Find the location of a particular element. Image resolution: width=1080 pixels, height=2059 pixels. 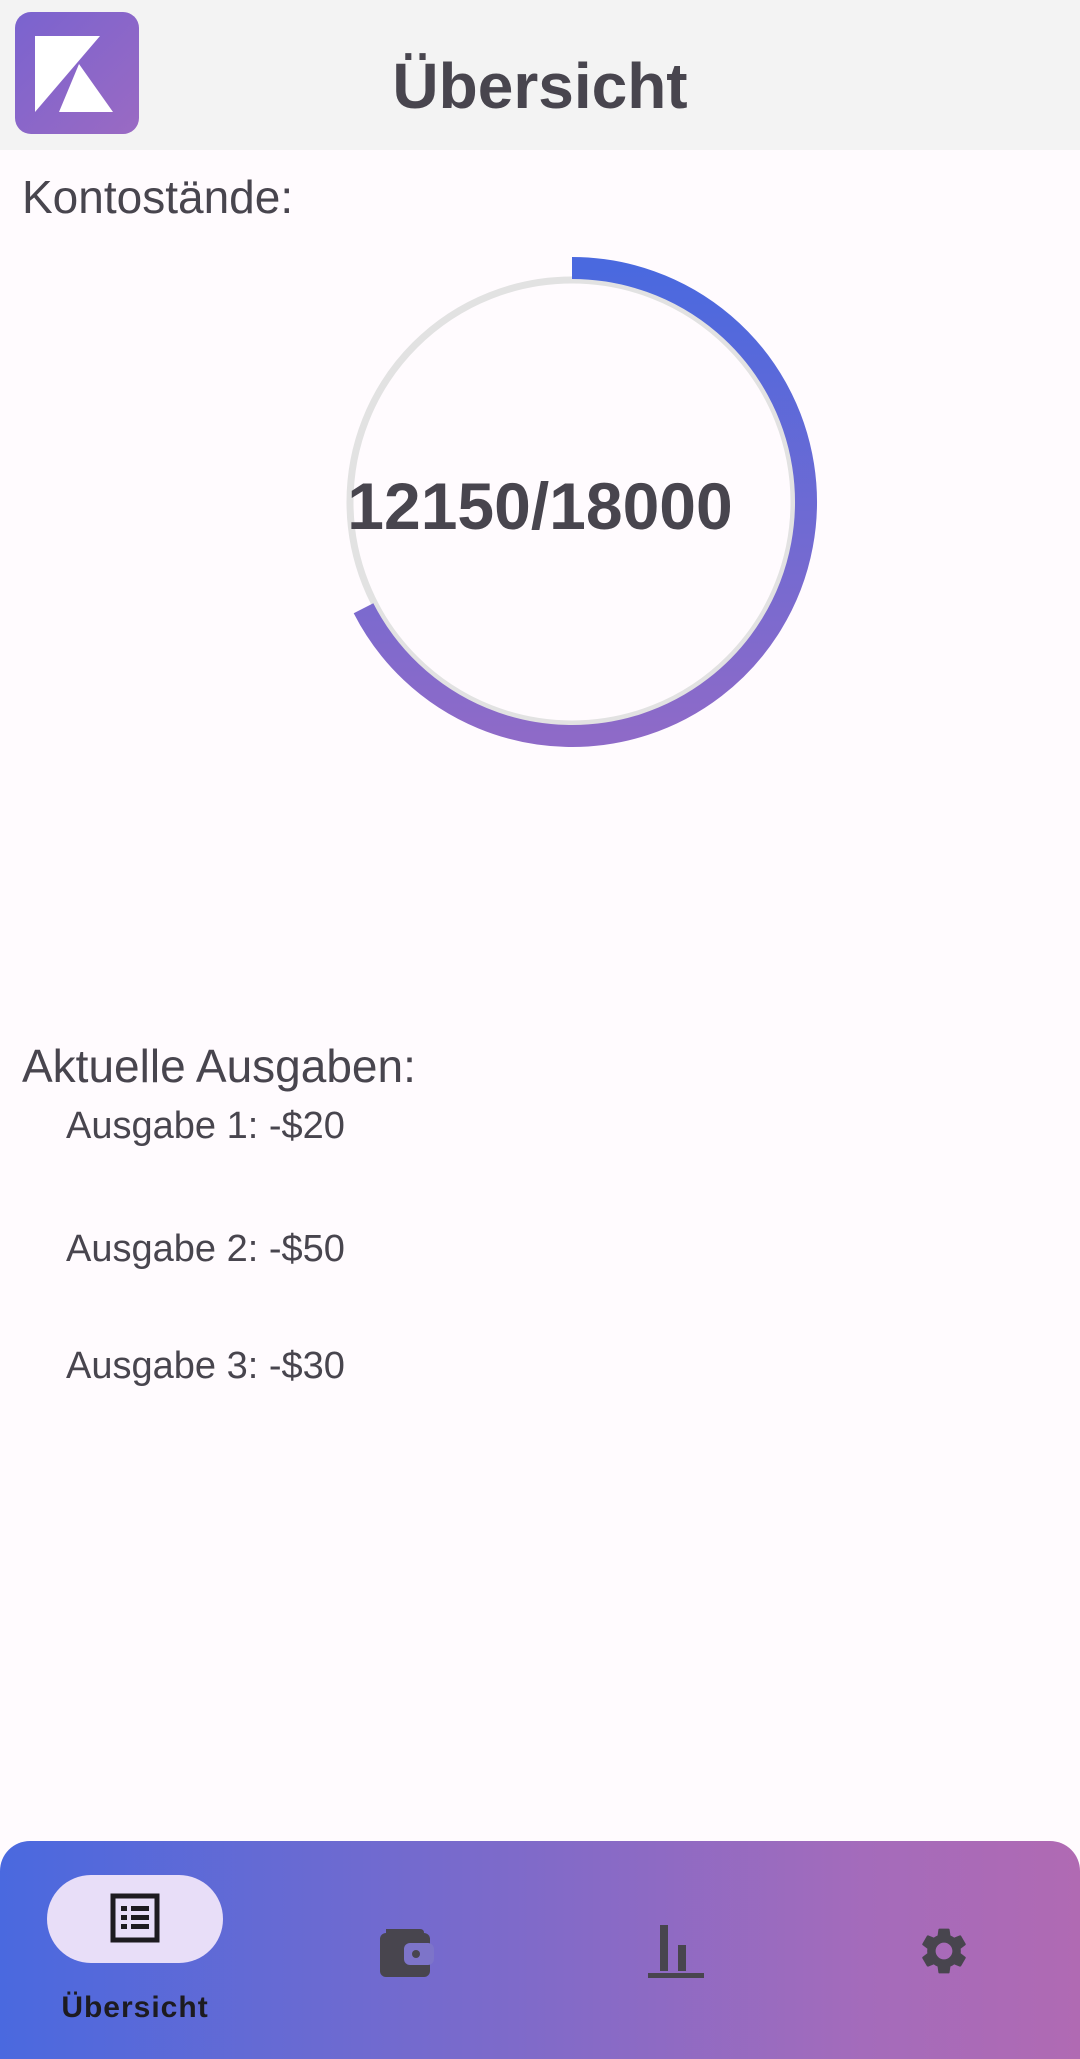

balance-progress-ring is located at coordinates (581, 502).